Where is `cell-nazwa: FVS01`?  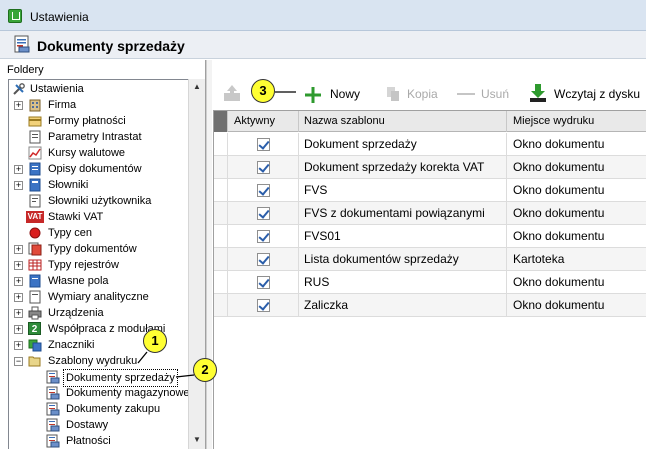
cell-nazwa: FVS01 is located at coordinates (403, 236).